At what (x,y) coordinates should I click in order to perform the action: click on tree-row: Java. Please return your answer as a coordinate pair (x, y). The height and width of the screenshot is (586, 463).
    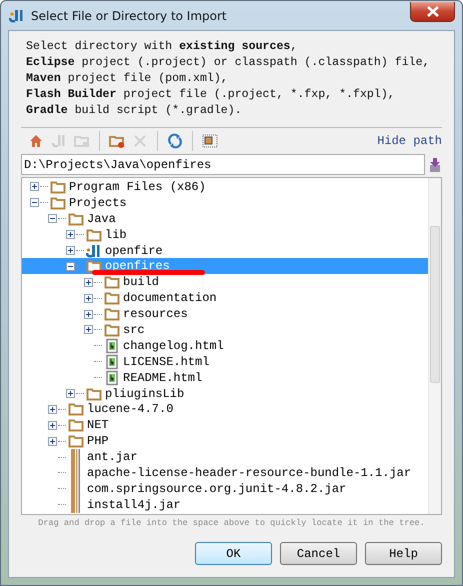
    Looking at the image, I should click on (225, 218).